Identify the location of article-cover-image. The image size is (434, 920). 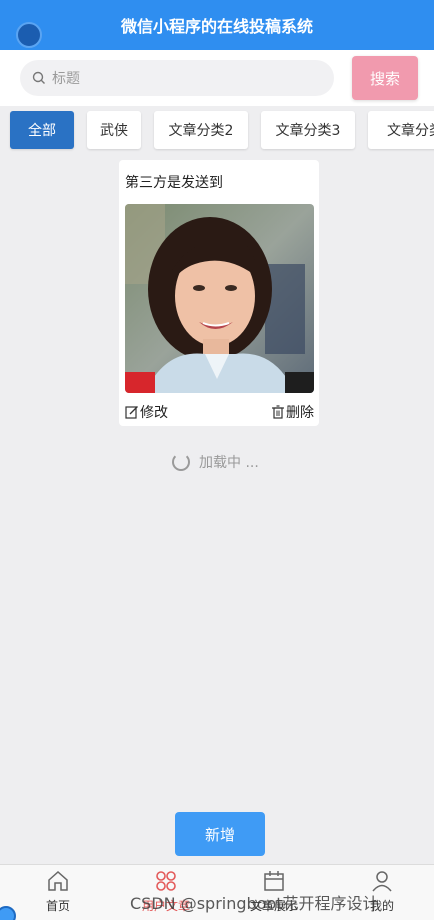
(219, 298).